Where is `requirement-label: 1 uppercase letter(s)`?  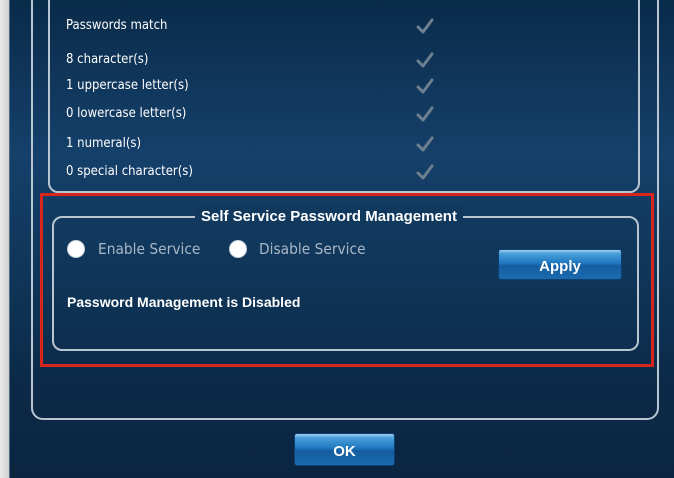 requirement-label: 1 uppercase letter(s) is located at coordinates (127, 85).